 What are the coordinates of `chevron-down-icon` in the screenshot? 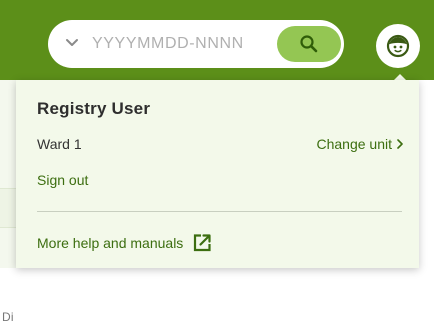 It's located at (72, 43).